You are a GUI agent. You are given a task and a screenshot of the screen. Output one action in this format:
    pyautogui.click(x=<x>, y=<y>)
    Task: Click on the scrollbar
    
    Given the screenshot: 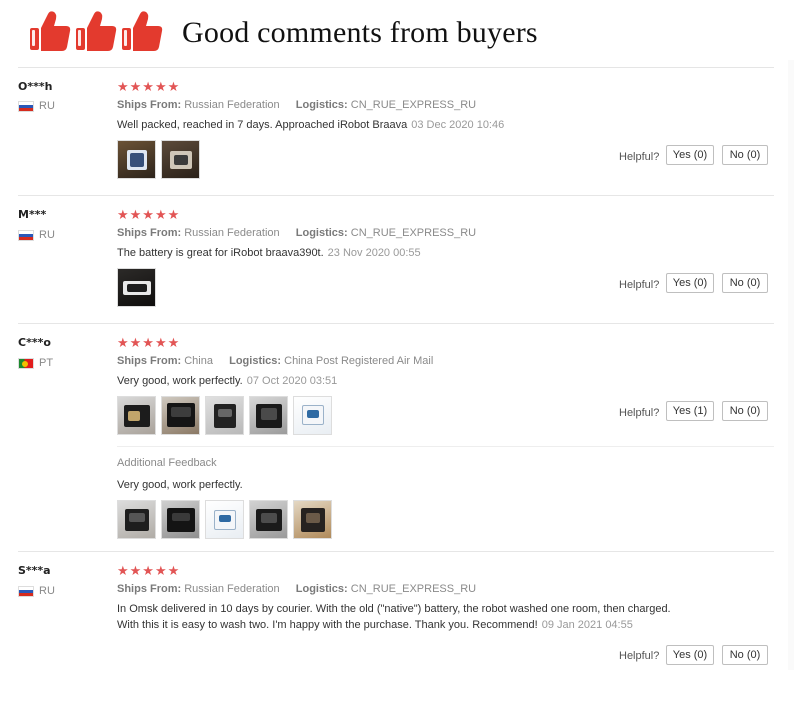 What is the action you would take?
    pyautogui.click(x=791, y=365)
    